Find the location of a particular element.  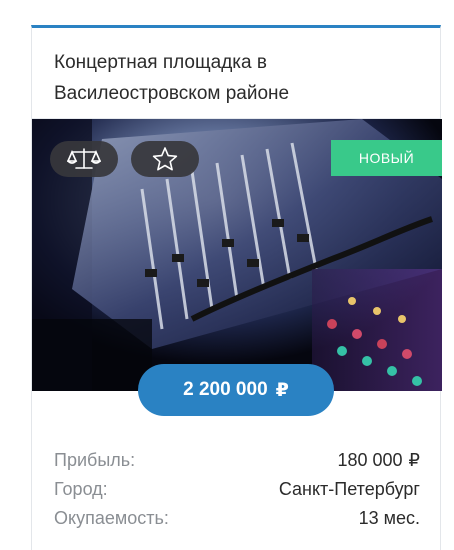

city-row: Город: Санкт-Петербург is located at coordinates (237, 489).